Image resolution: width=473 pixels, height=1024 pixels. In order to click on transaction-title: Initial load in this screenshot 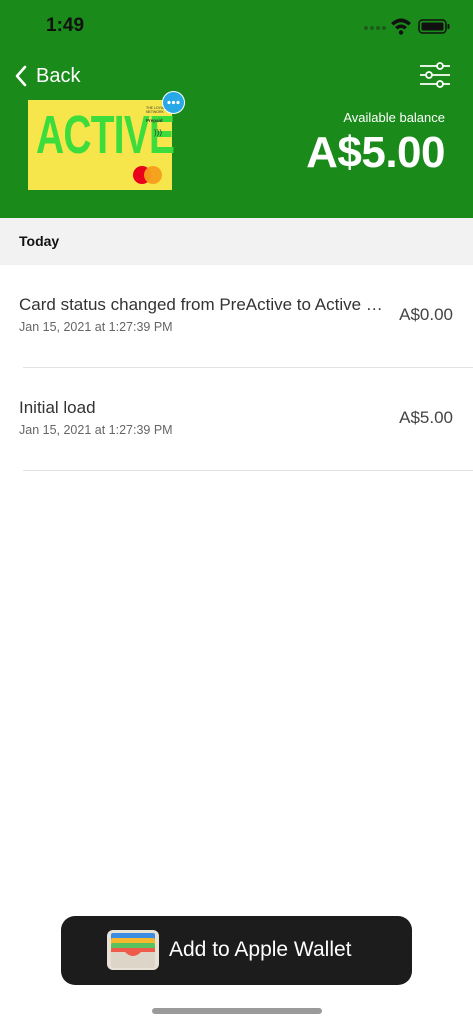, I will do `click(57, 407)`.